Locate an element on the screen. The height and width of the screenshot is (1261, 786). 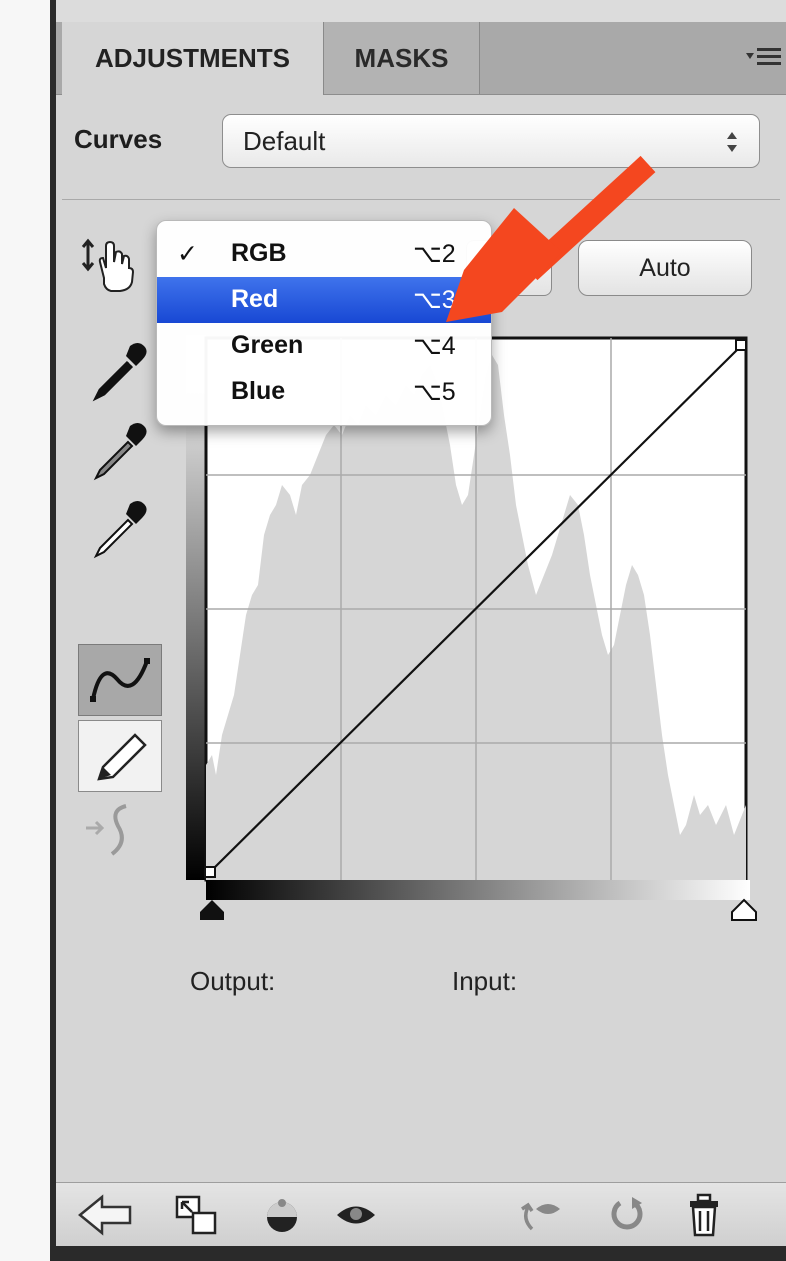
back-arrow-icon is located at coordinates (105, 1215).